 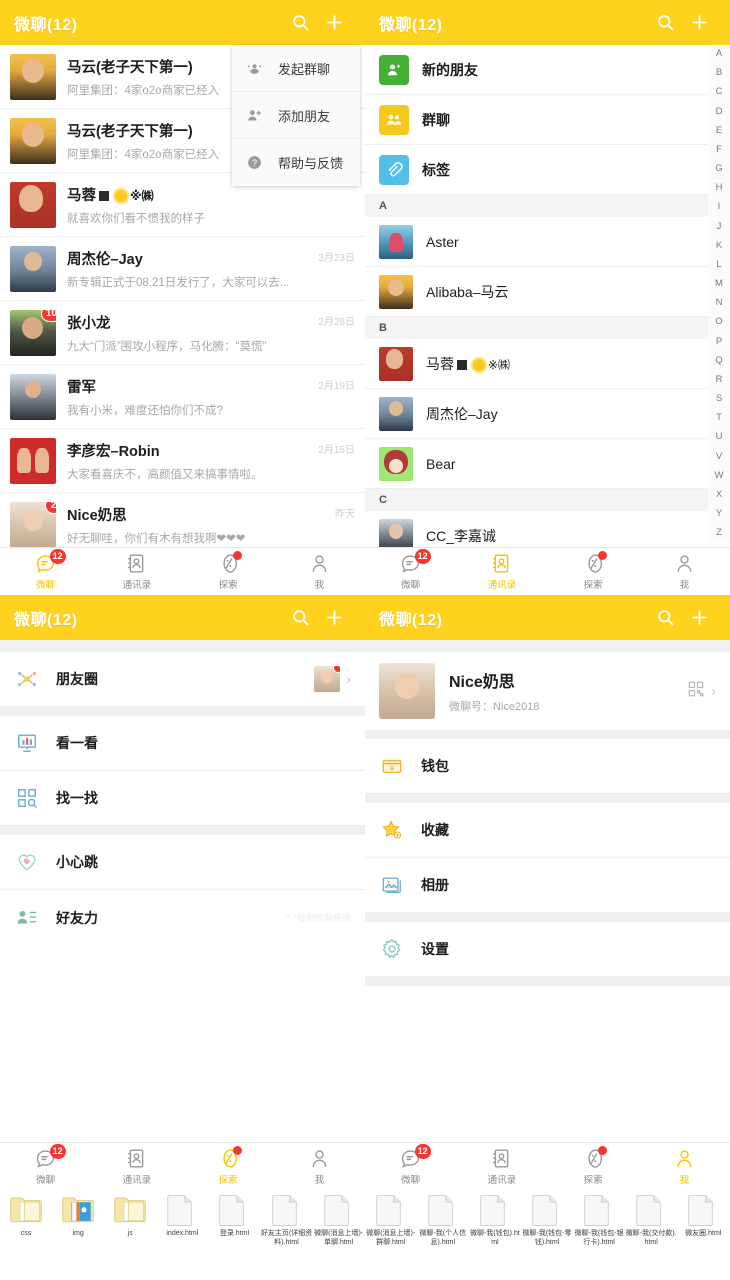 I want to click on index-letter-C: C, so click(x=719, y=92).